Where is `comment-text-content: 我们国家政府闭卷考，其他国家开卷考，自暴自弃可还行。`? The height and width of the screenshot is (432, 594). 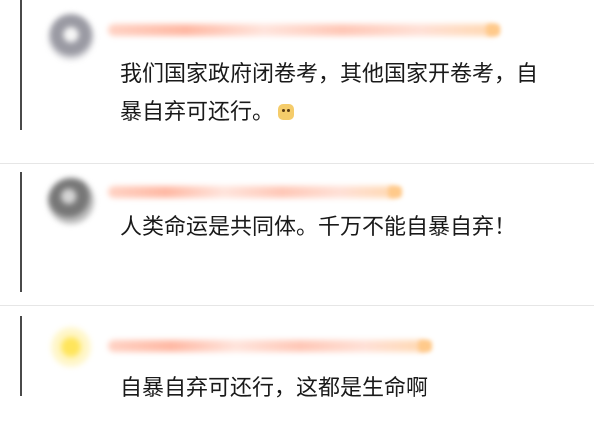 comment-text-content: 我们国家政府闭卷考，其他国家开卷考，自暴自弃可还行。 is located at coordinates (329, 93).